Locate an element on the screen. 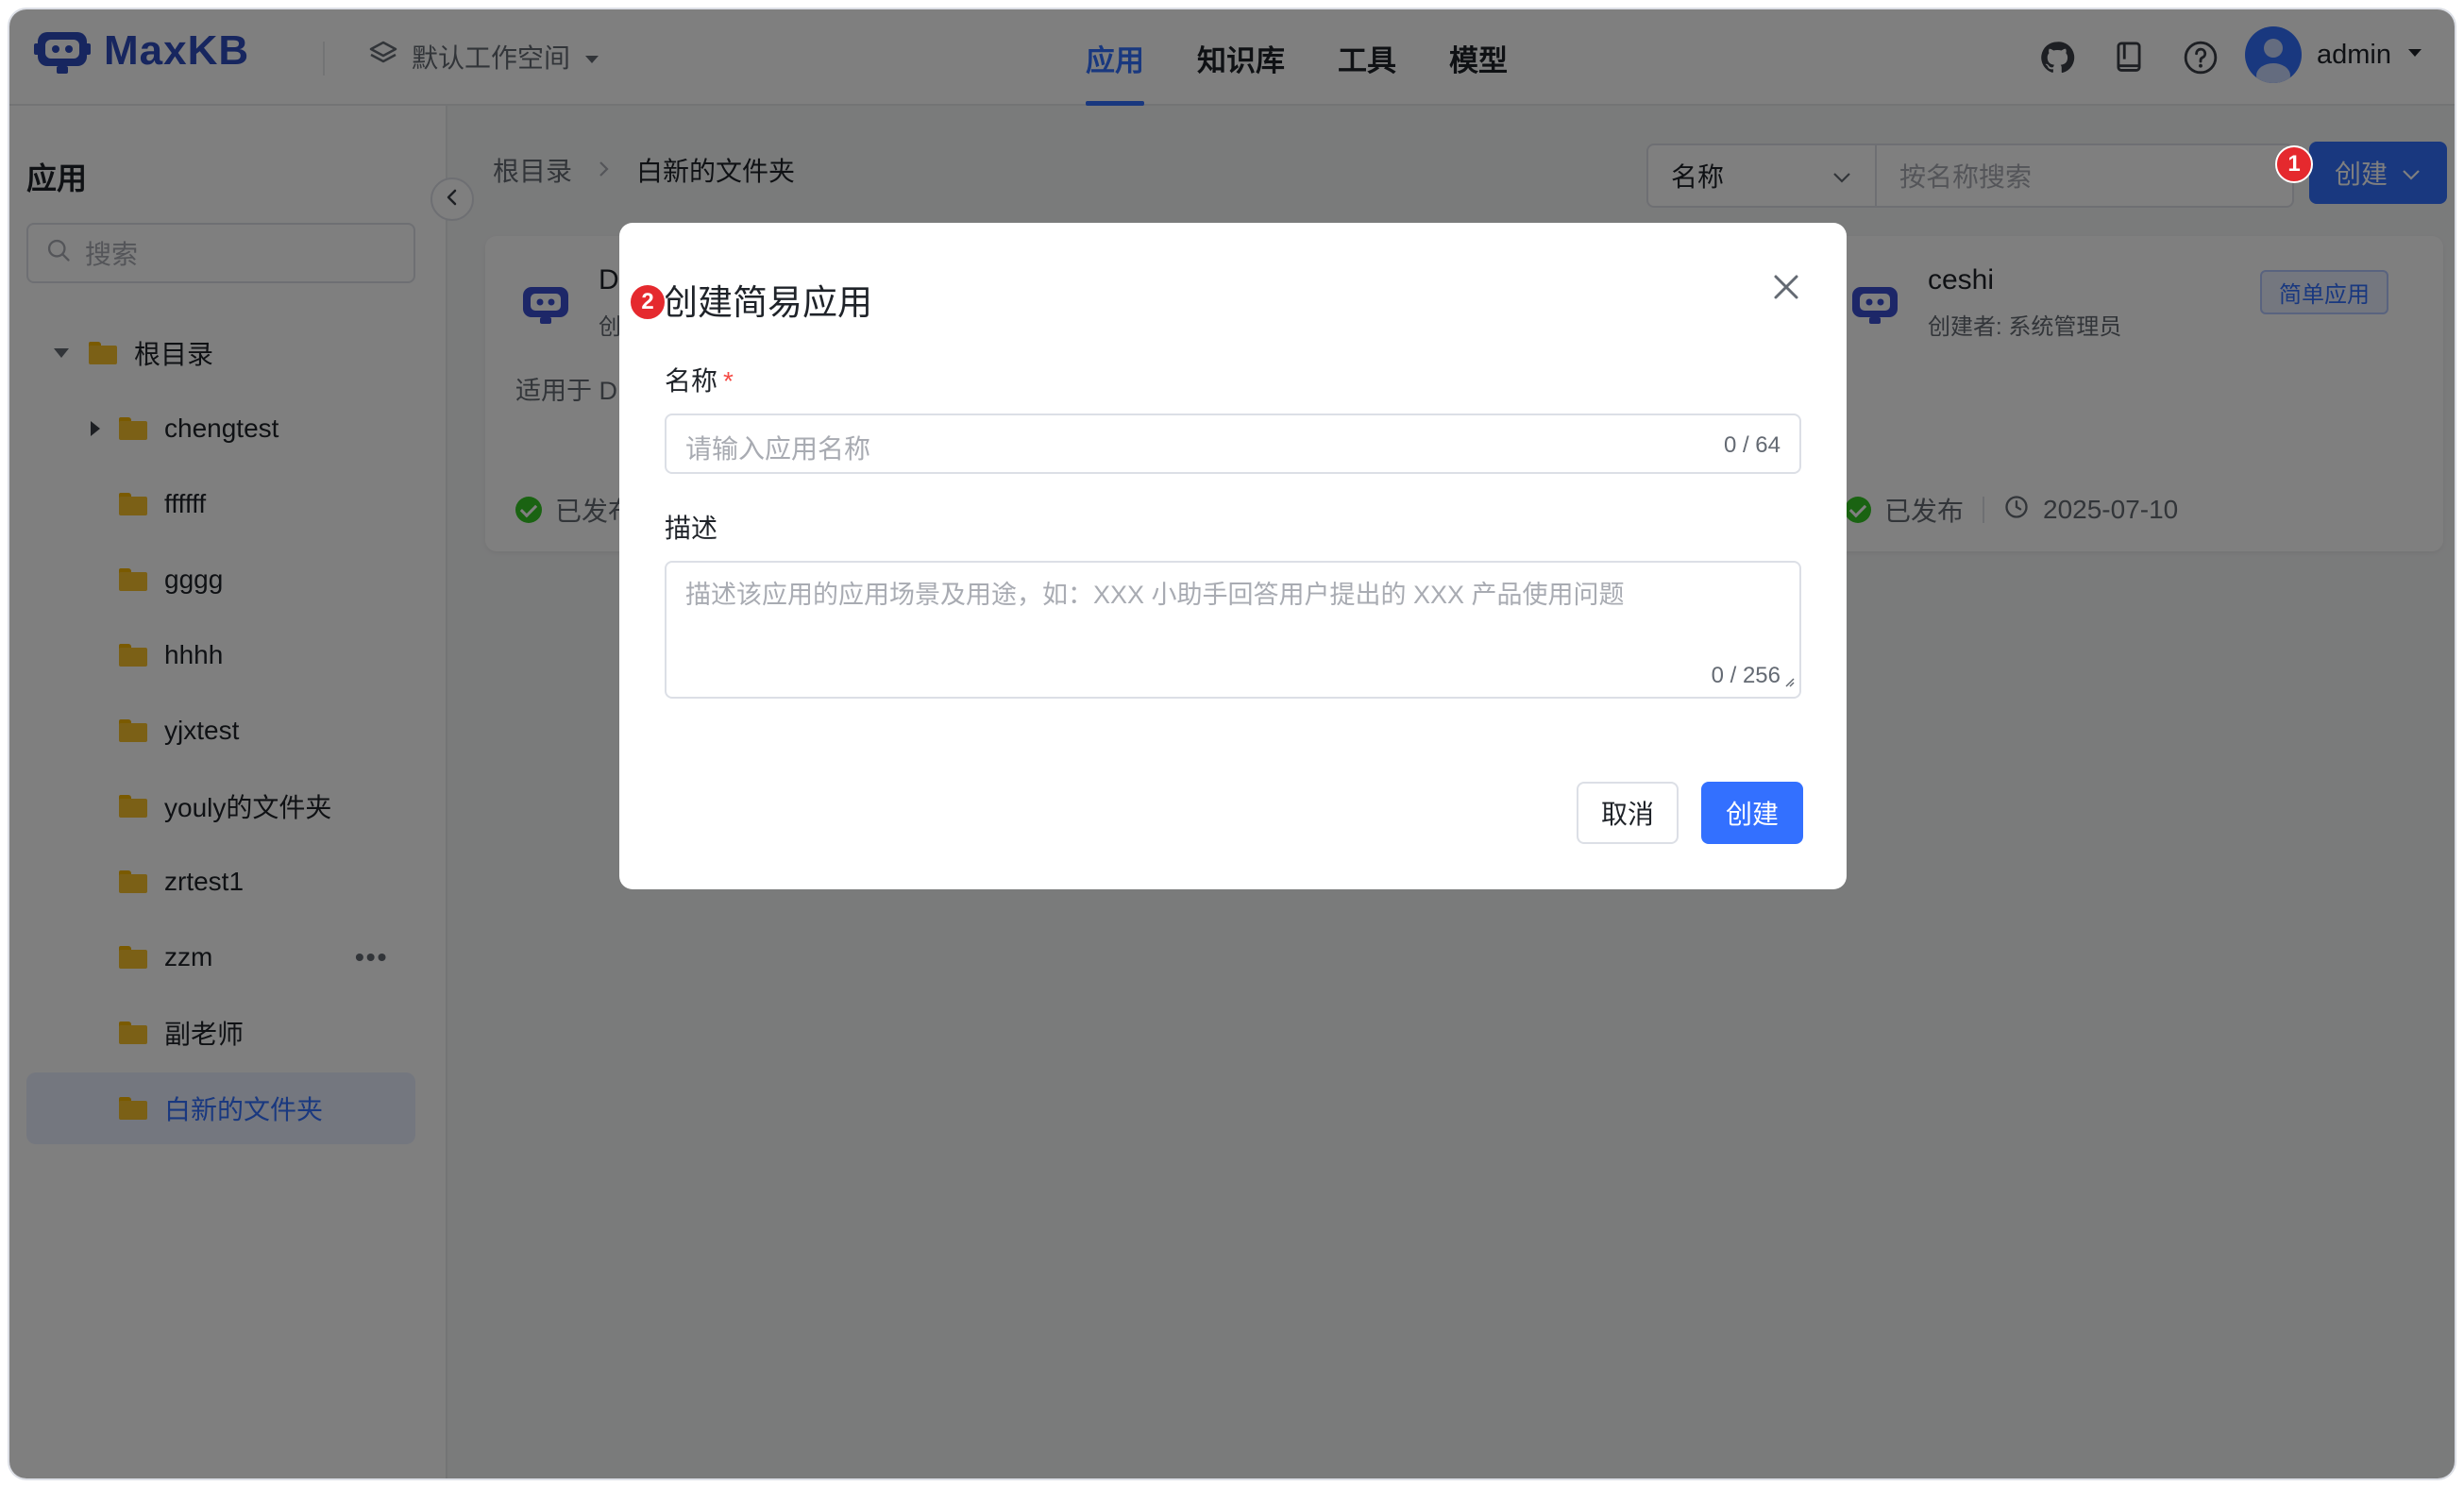  name-label-text: 名称 is located at coordinates (691, 381).